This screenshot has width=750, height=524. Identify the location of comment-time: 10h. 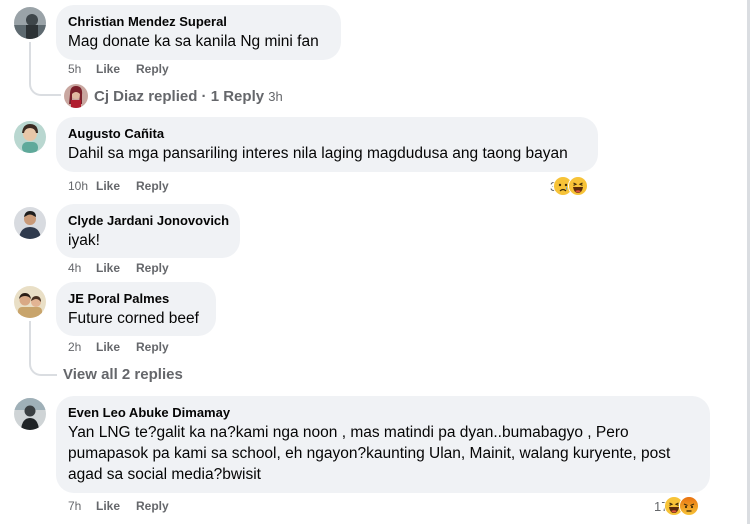
(82, 186).